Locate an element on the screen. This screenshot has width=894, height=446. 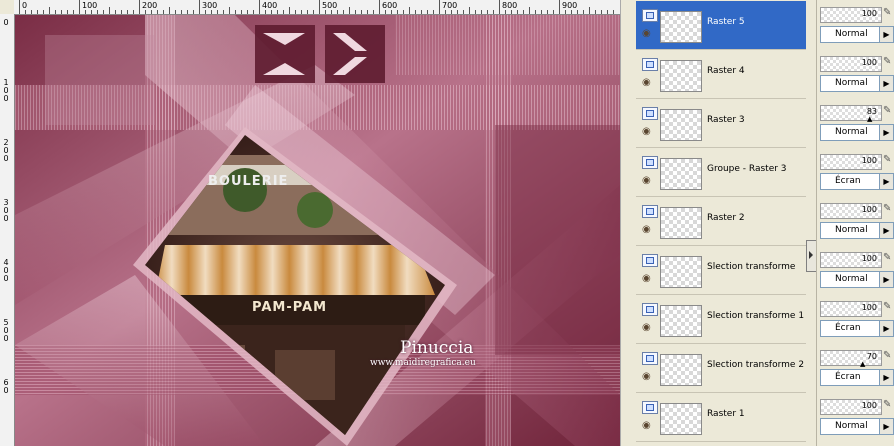
layer-properties-row: 70 ▲ ✎ Écran ▶ is located at coordinates (855, 368).